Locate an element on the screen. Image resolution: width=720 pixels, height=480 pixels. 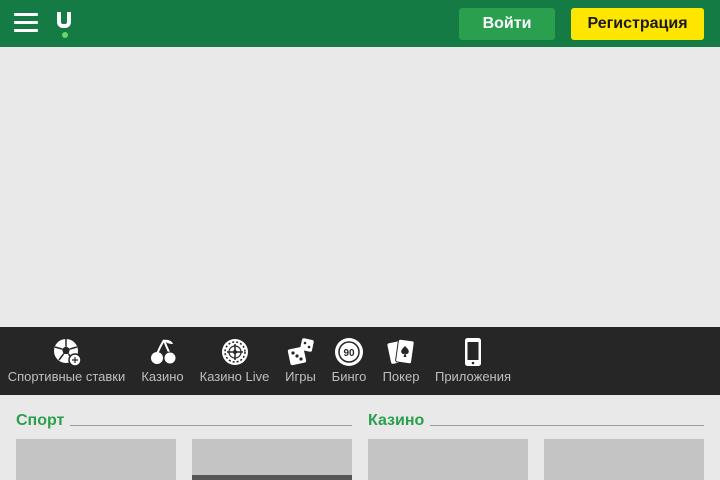
bingo-ball-icon: 90 is located at coordinates (349, 352).